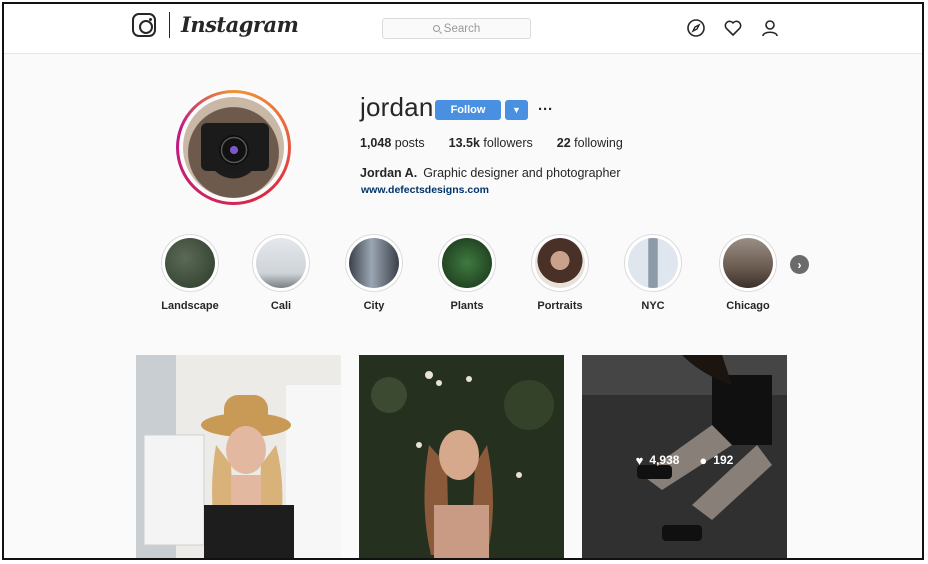 The height and width of the screenshot is (564, 928). I want to click on highlight-landscape: Landscape, so click(190, 273).